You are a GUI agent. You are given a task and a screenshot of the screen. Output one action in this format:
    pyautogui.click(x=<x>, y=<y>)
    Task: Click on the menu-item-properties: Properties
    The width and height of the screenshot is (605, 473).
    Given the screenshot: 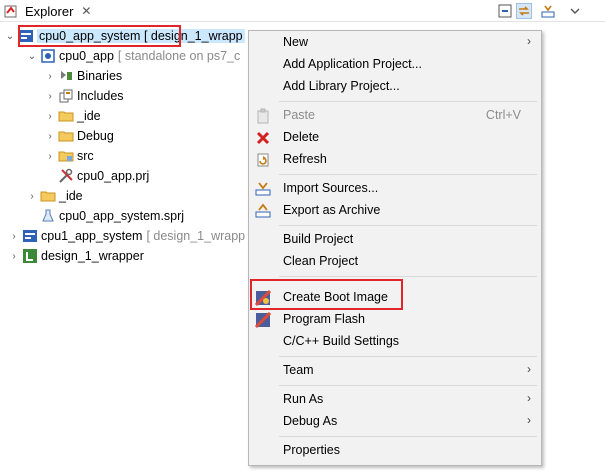 What is the action you would take?
    pyautogui.click(x=395, y=451)
    